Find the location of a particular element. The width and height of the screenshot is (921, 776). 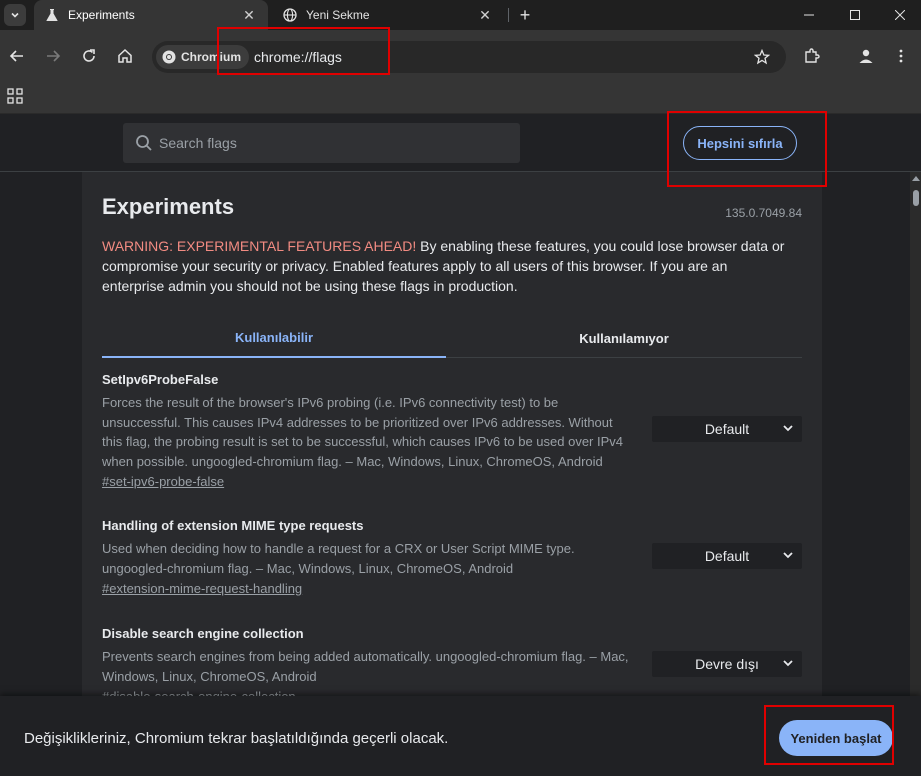

menu-button is located at coordinates (901, 56).